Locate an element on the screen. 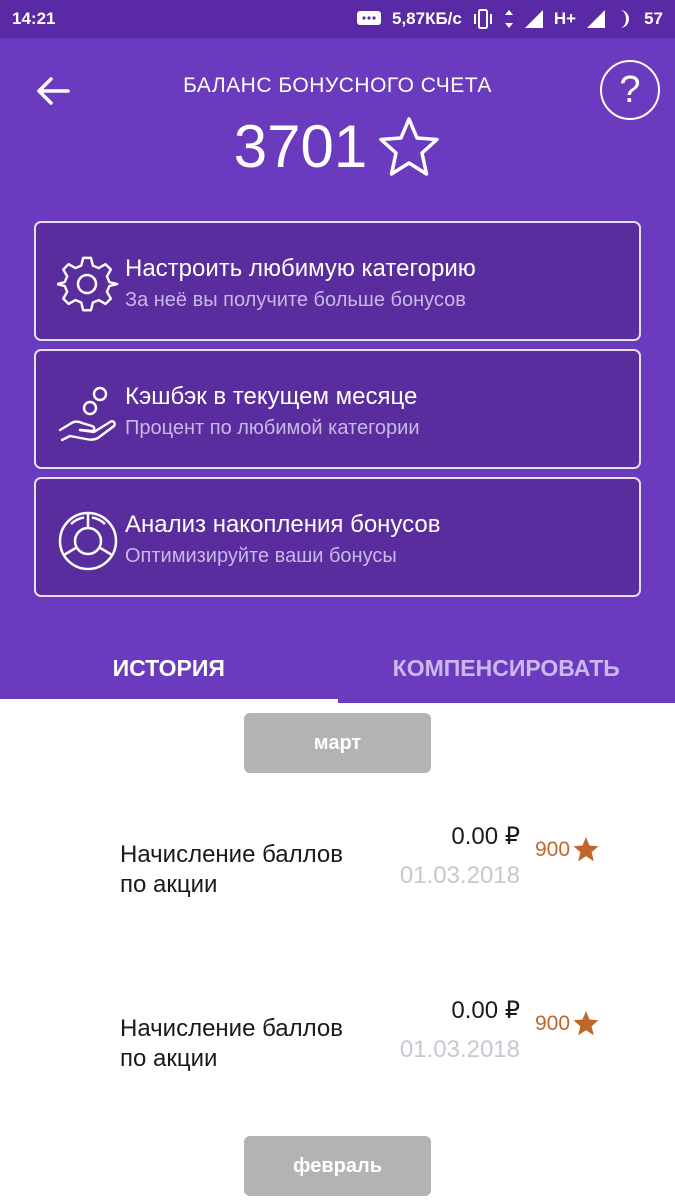 The image size is (675, 1200). card-title: Настроить любимую категорию is located at coordinates (300, 268).